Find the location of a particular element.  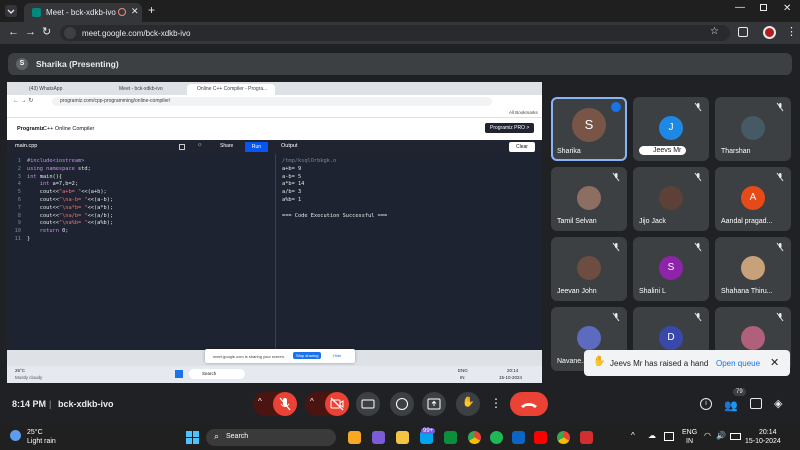

code-line: 2 using namespace std; is located at coordinates (141, 169).